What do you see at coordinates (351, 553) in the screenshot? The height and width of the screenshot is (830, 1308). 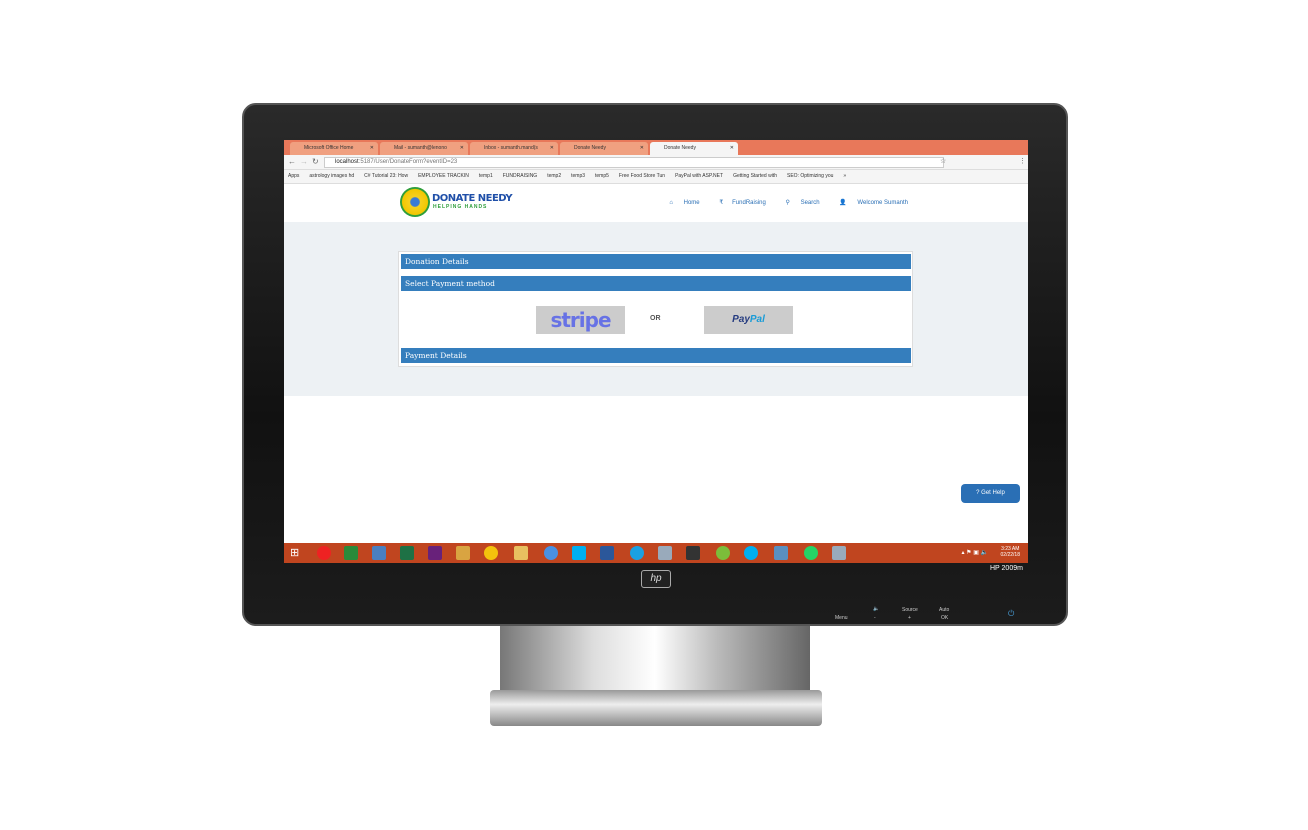 I see `store-icon` at bounding box center [351, 553].